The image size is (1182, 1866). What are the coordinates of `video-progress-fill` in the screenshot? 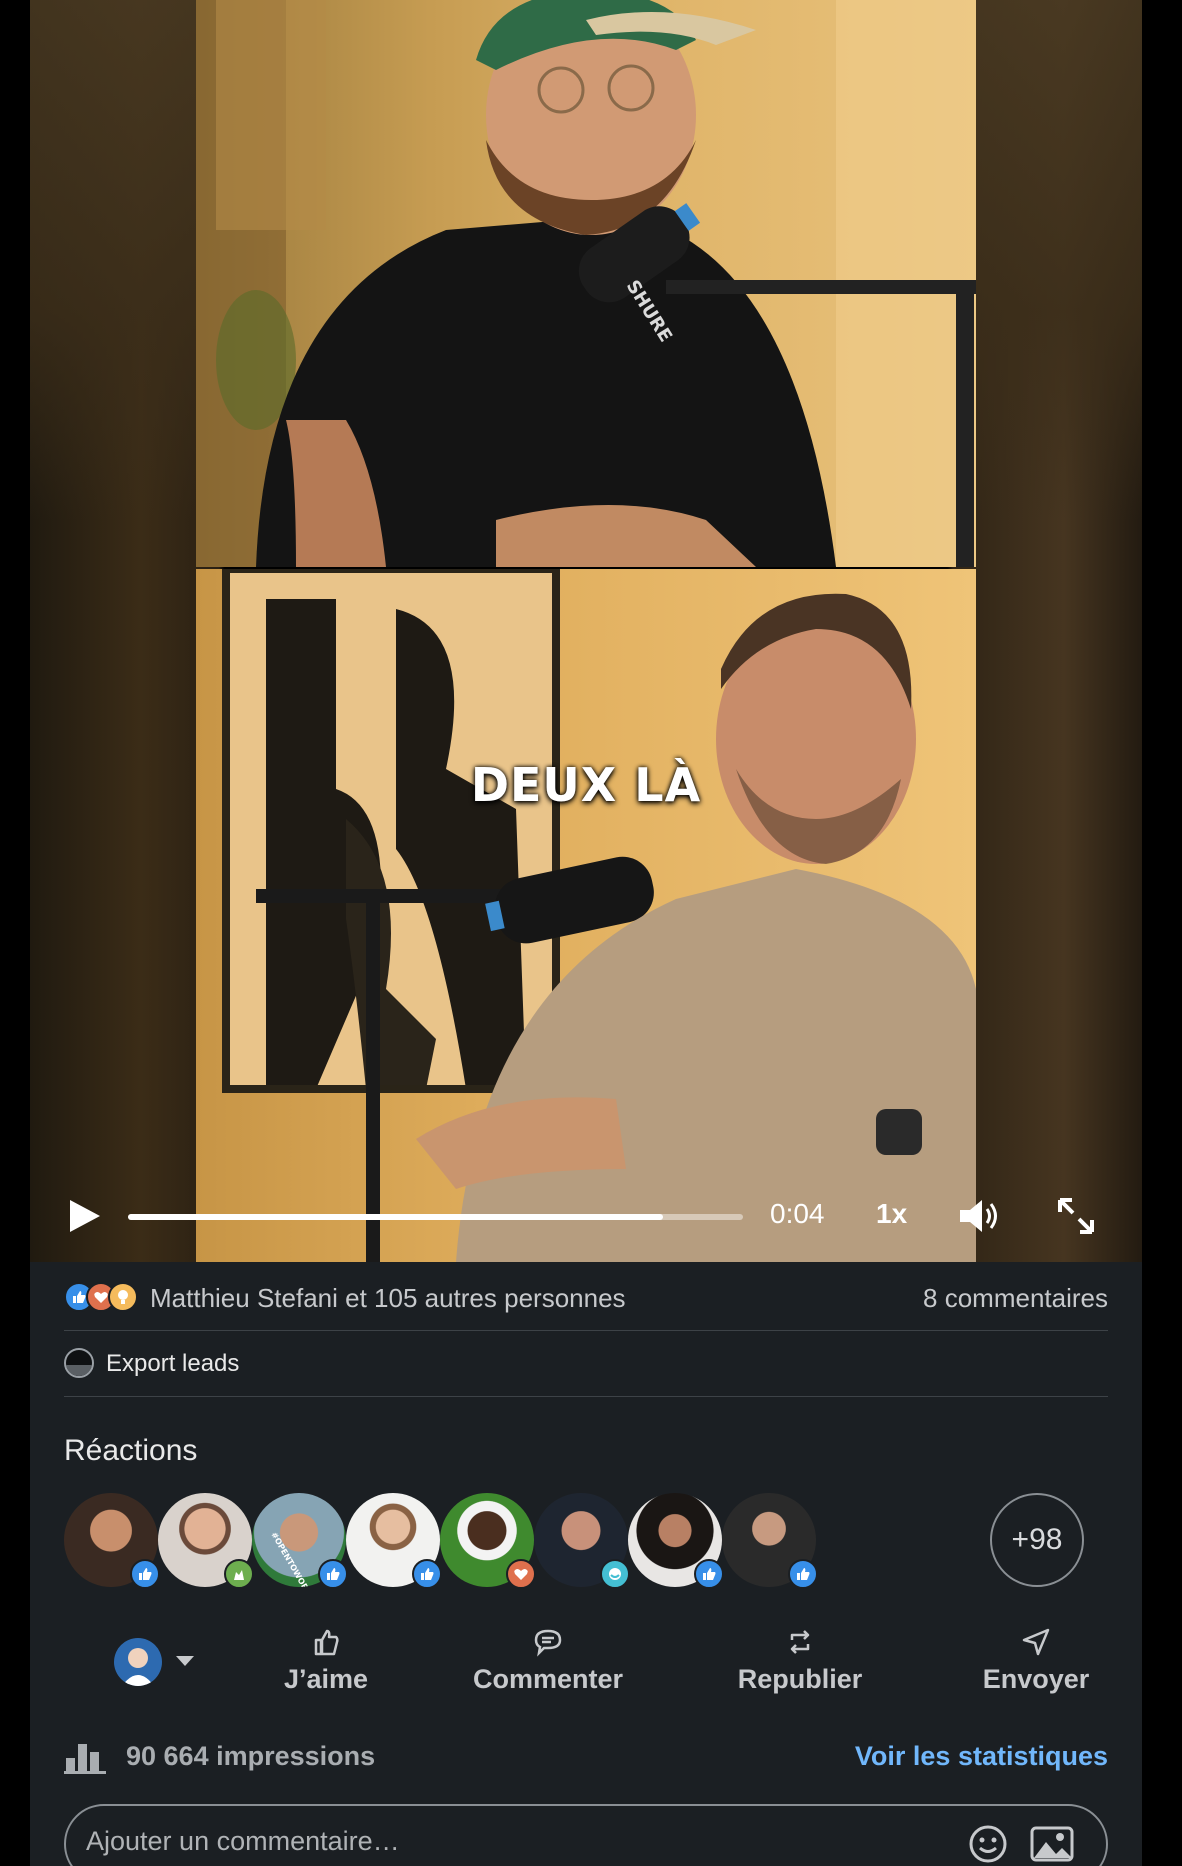 It's located at (396, 1217).